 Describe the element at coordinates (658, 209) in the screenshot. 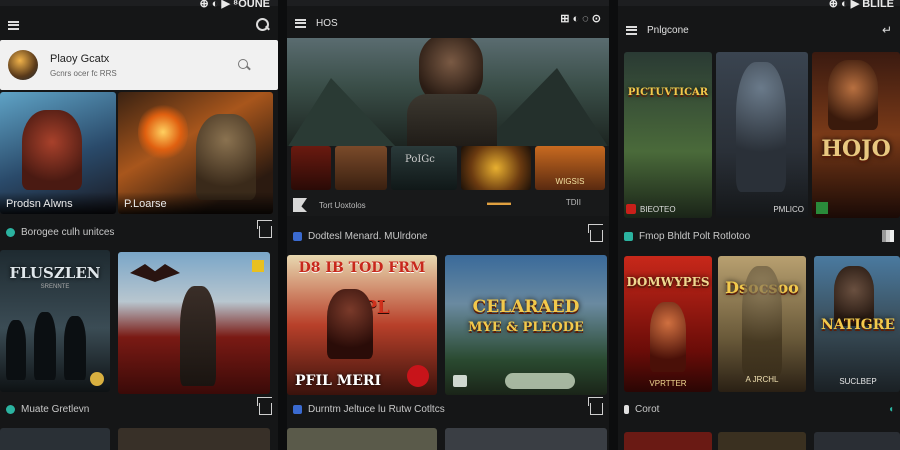

I see `card-label: BIEOTEO` at that location.